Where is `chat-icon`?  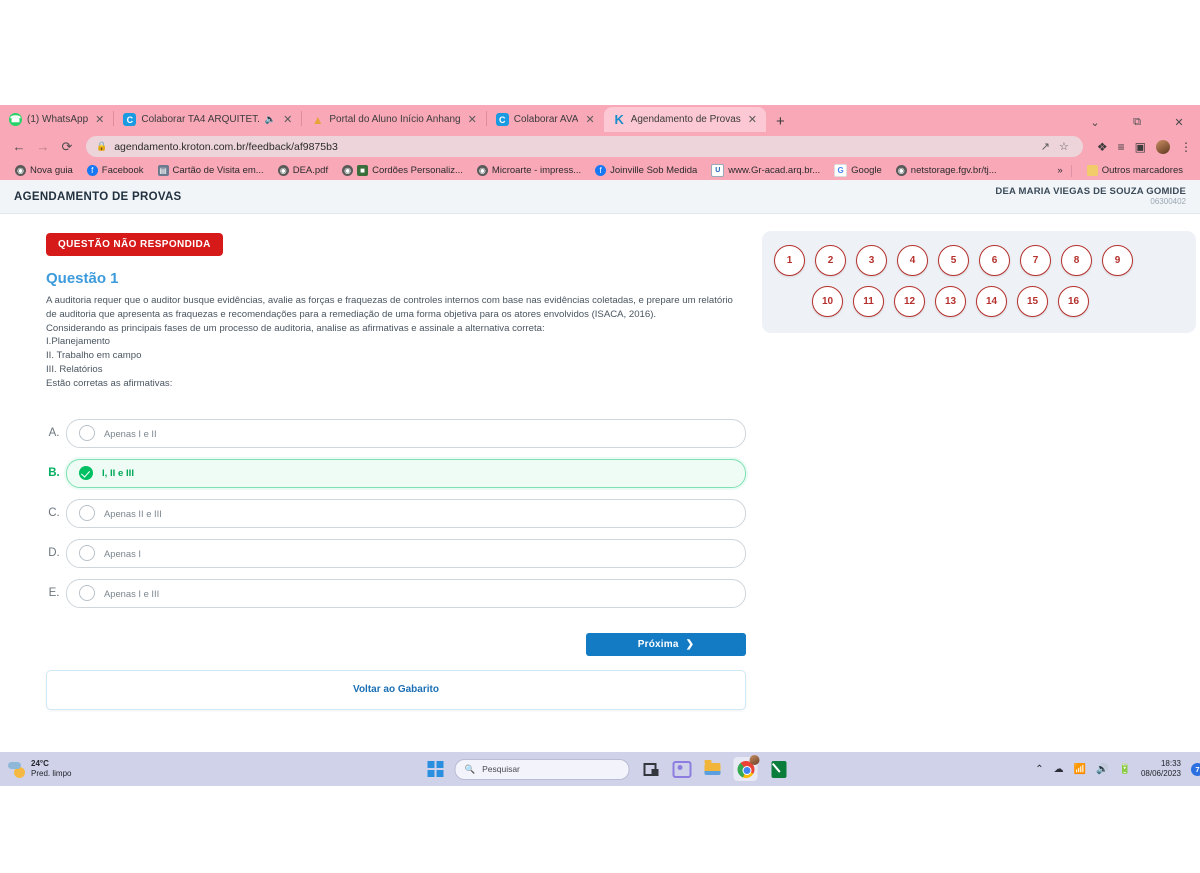 chat-icon is located at coordinates (682, 769).